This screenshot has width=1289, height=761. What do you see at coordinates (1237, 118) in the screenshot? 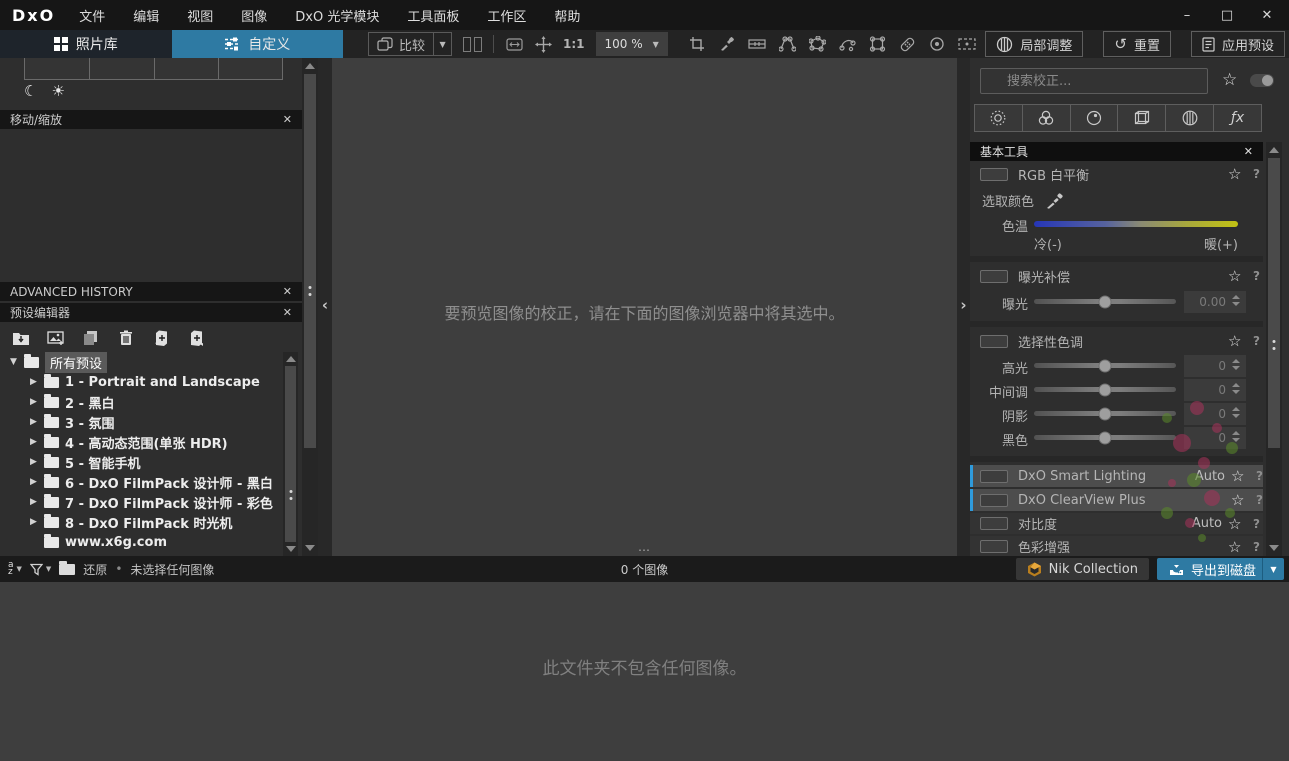
I see `tab-effects: ƒx` at bounding box center [1237, 118].